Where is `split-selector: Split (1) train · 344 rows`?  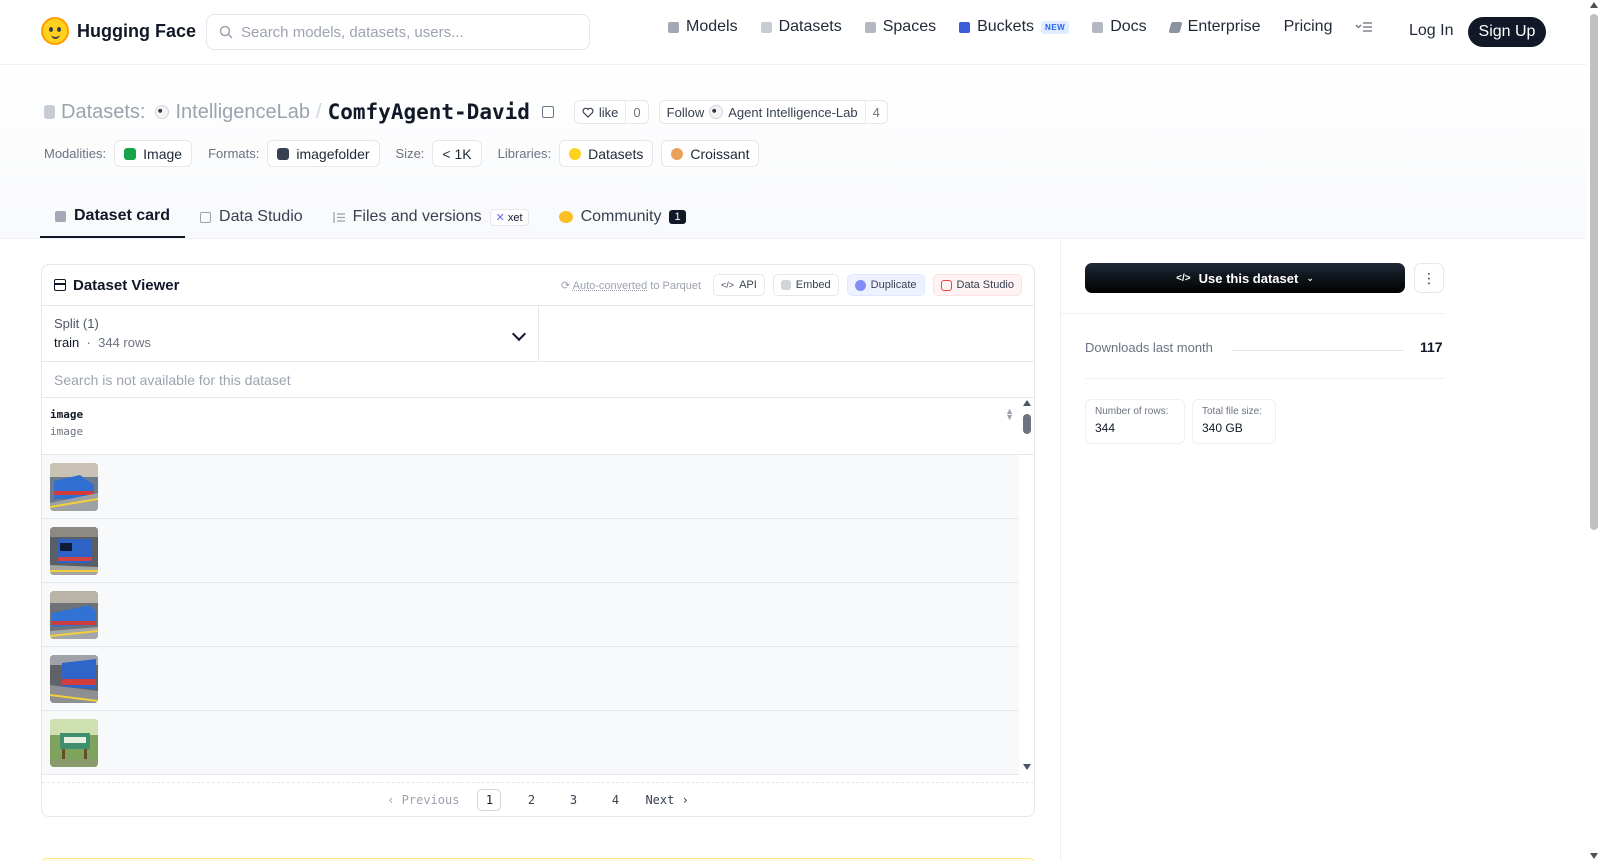
split-selector: Split (1) train · 344 rows is located at coordinates (290, 333).